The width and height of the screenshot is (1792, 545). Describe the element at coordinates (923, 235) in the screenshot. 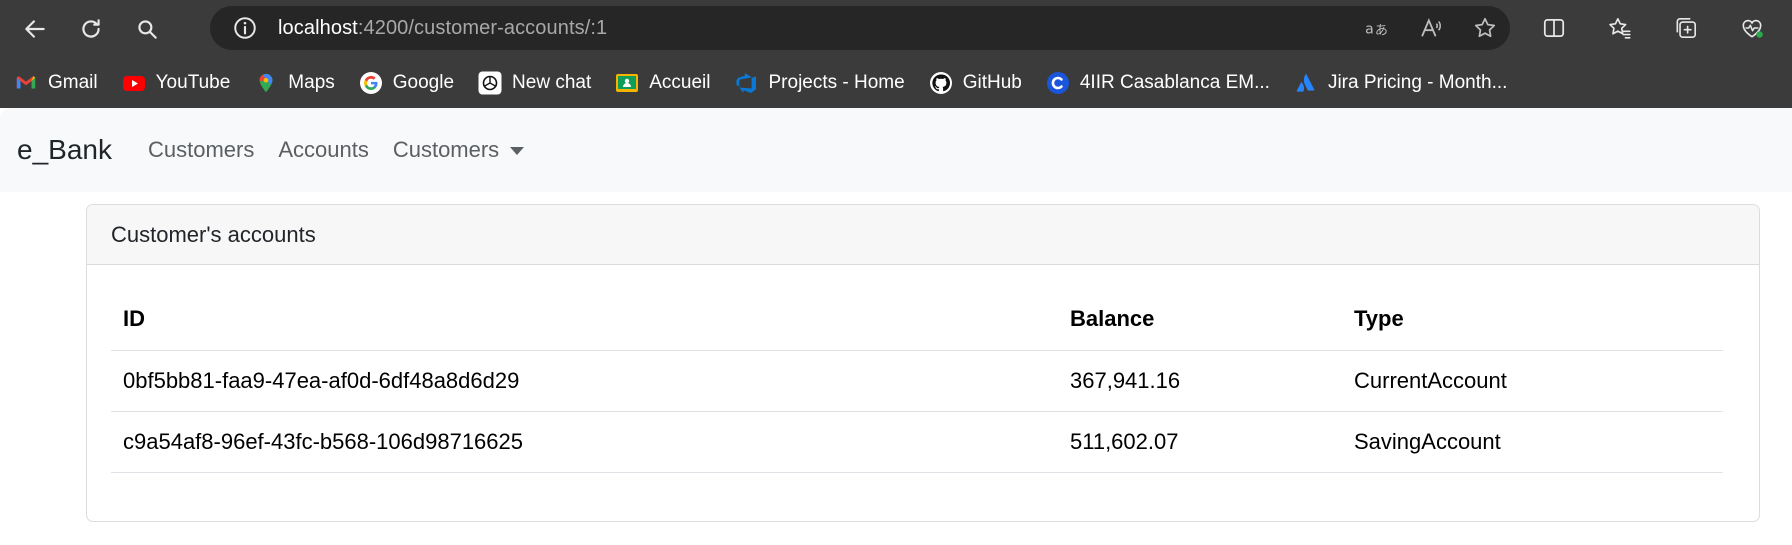

I see `card-header: Customer's accounts` at that location.